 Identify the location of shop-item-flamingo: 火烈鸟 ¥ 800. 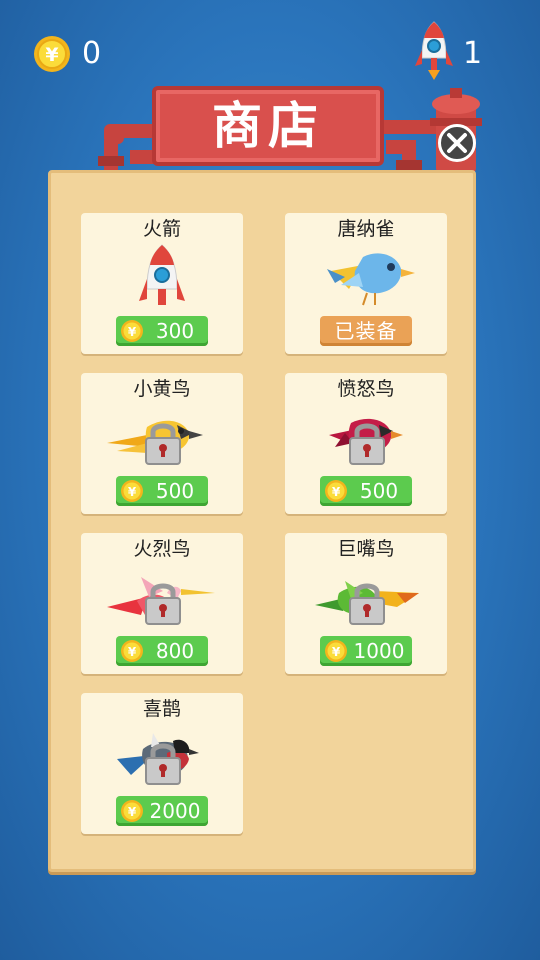
(162, 603).